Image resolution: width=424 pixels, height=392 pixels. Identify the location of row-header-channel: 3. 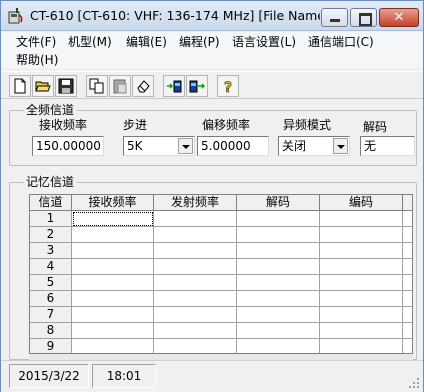
(51, 251).